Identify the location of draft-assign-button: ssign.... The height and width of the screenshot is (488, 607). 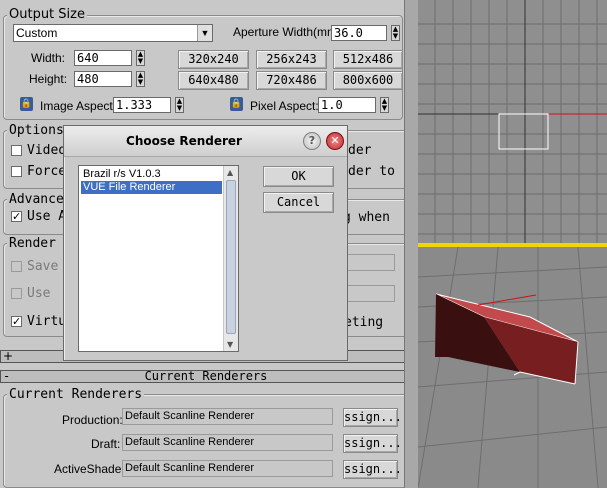
(372, 443).